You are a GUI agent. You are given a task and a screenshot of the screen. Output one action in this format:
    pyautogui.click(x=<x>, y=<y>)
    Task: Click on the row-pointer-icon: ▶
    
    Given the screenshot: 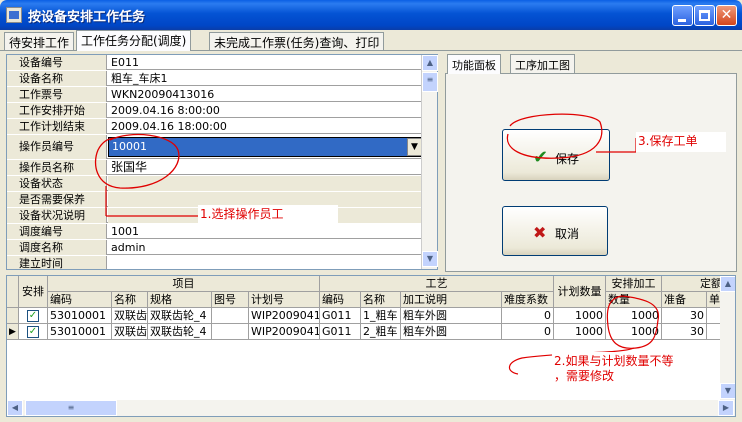 What is the action you would take?
    pyautogui.click(x=13, y=332)
    